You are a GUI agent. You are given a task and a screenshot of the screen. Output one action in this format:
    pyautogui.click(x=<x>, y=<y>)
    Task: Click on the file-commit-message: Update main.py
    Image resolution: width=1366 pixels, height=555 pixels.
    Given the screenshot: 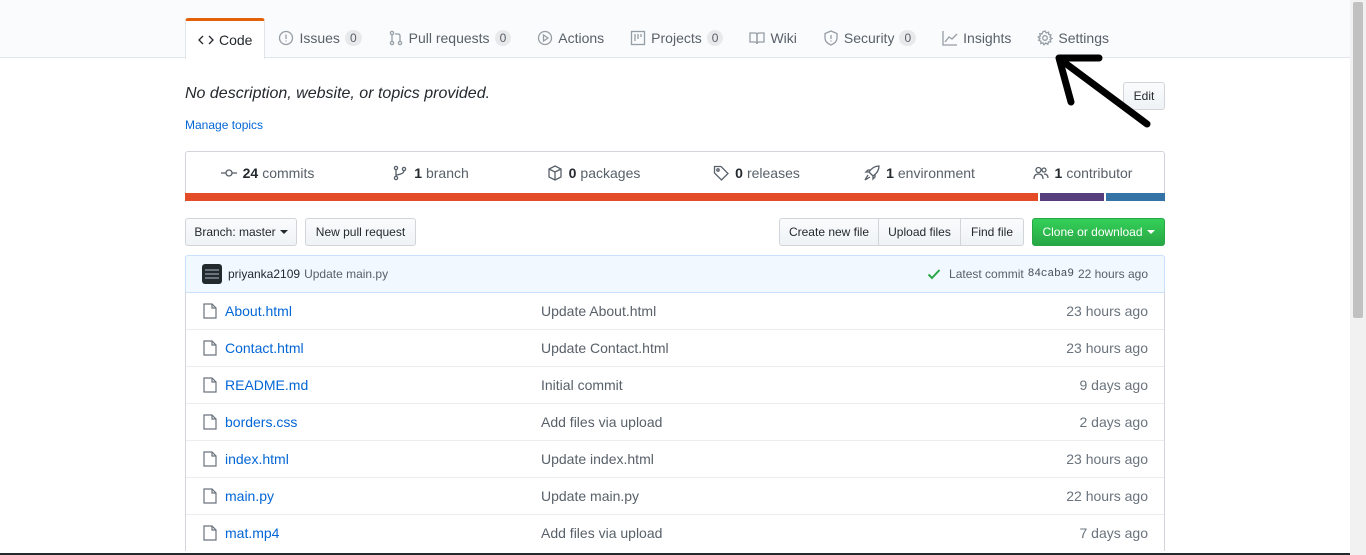 What is the action you would take?
    pyautogui.click(x=741, y=496)
    